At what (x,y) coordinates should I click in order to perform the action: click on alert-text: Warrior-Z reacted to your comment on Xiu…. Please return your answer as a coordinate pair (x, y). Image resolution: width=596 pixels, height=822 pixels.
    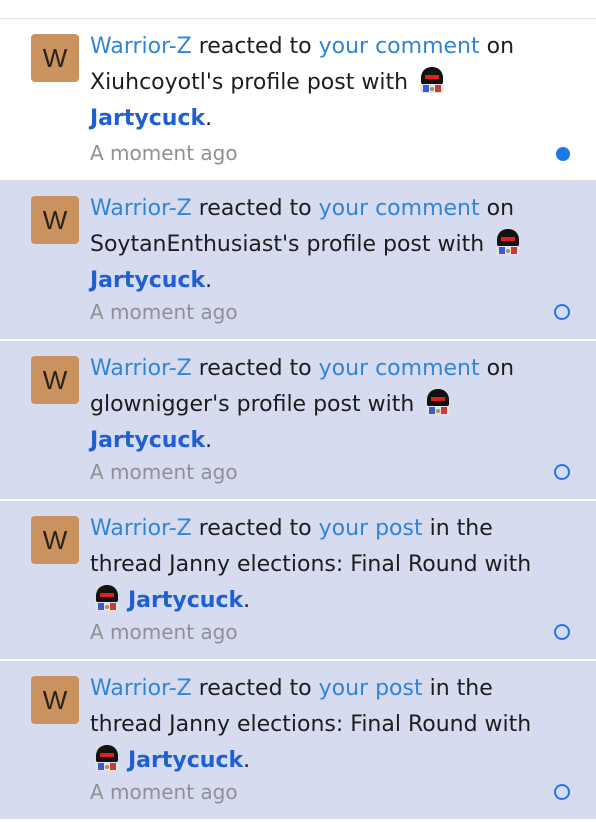
    Looking at the image, I should click on (330, 83).